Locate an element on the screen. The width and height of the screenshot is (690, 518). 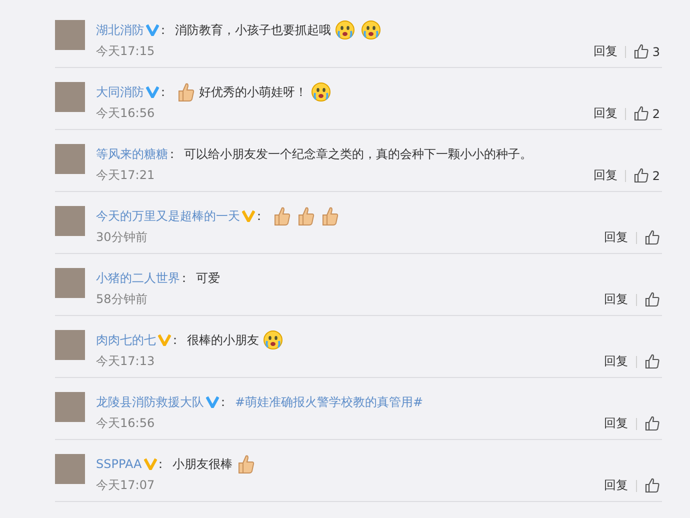
username-link: 等风来的糖糖 is located at coordinates (132, 154).